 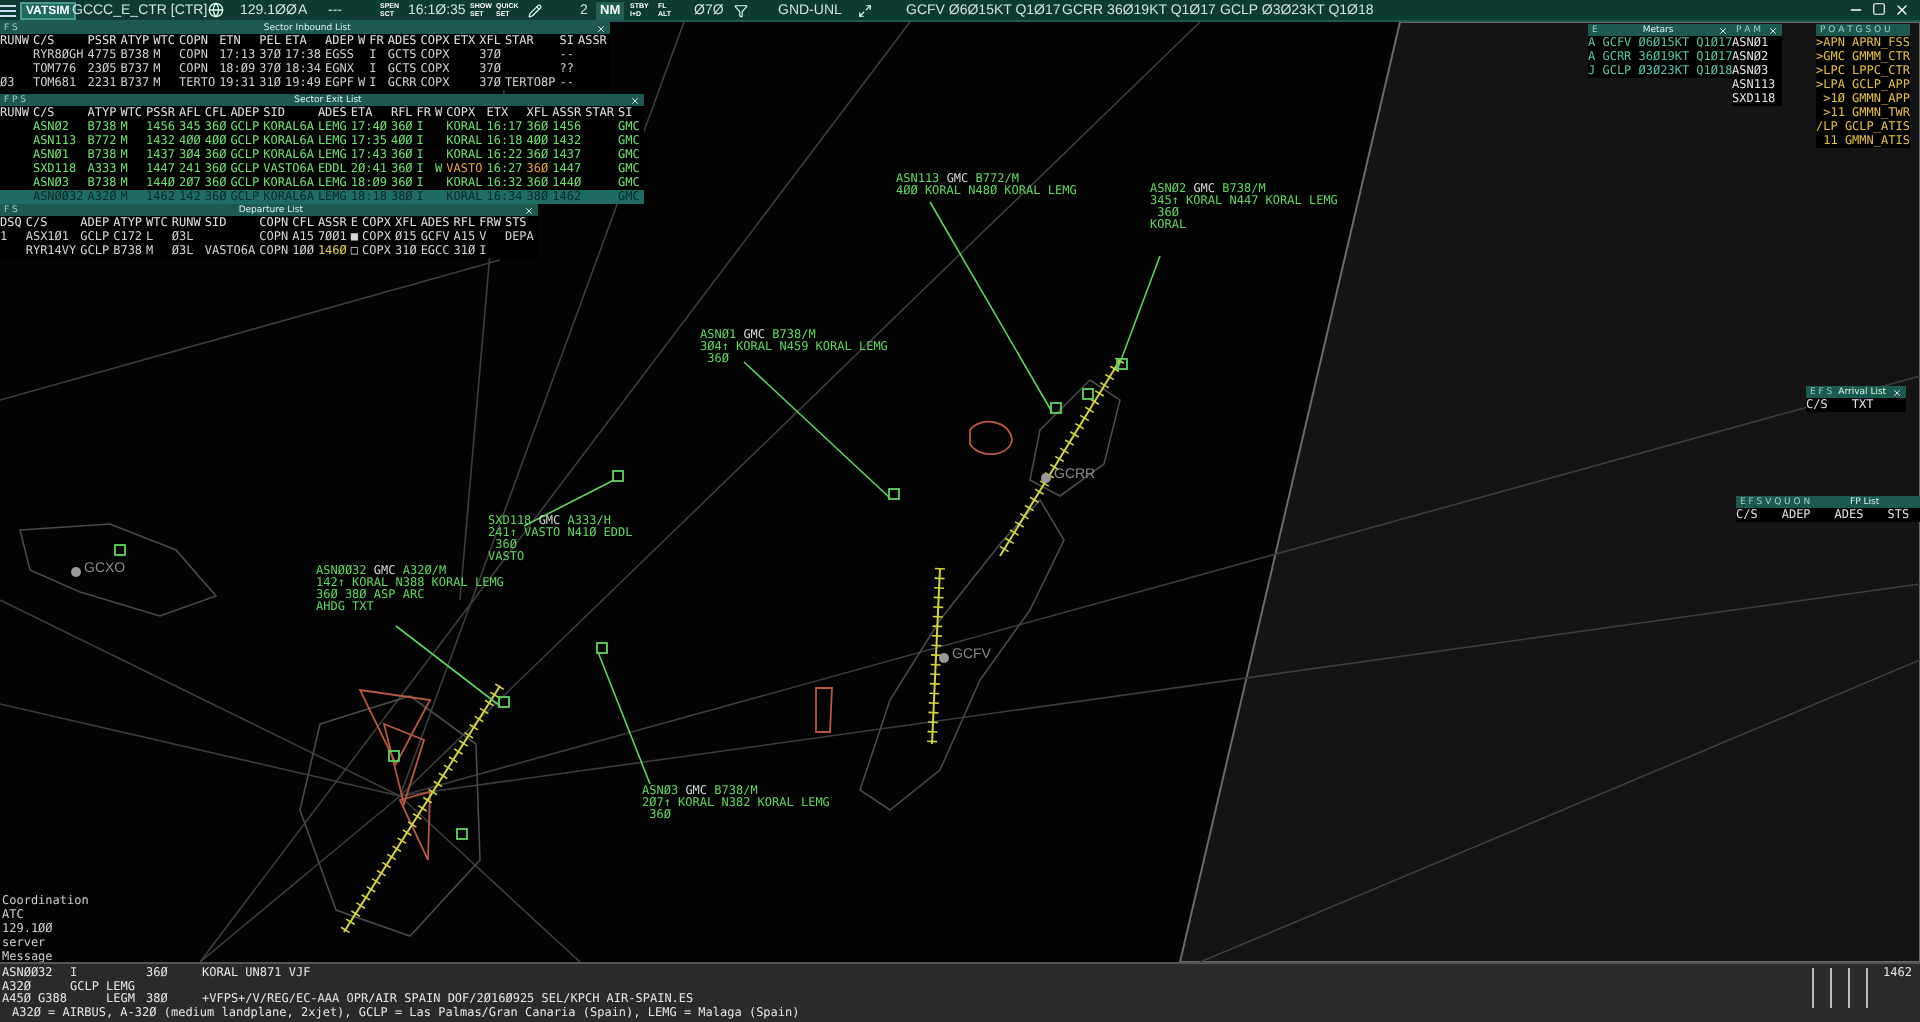 I want to click on close-icon, so click(x=1902, y=10).